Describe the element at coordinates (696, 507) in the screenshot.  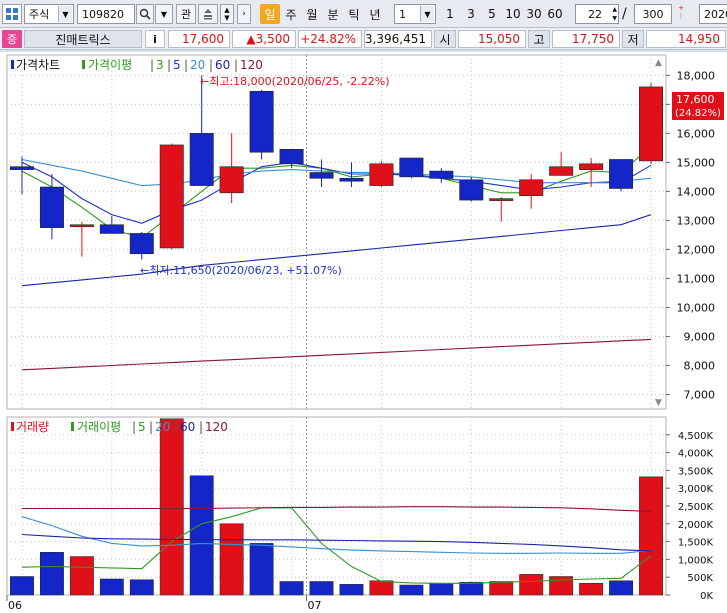
I see `y-tick-label: 2,500K` at that location.